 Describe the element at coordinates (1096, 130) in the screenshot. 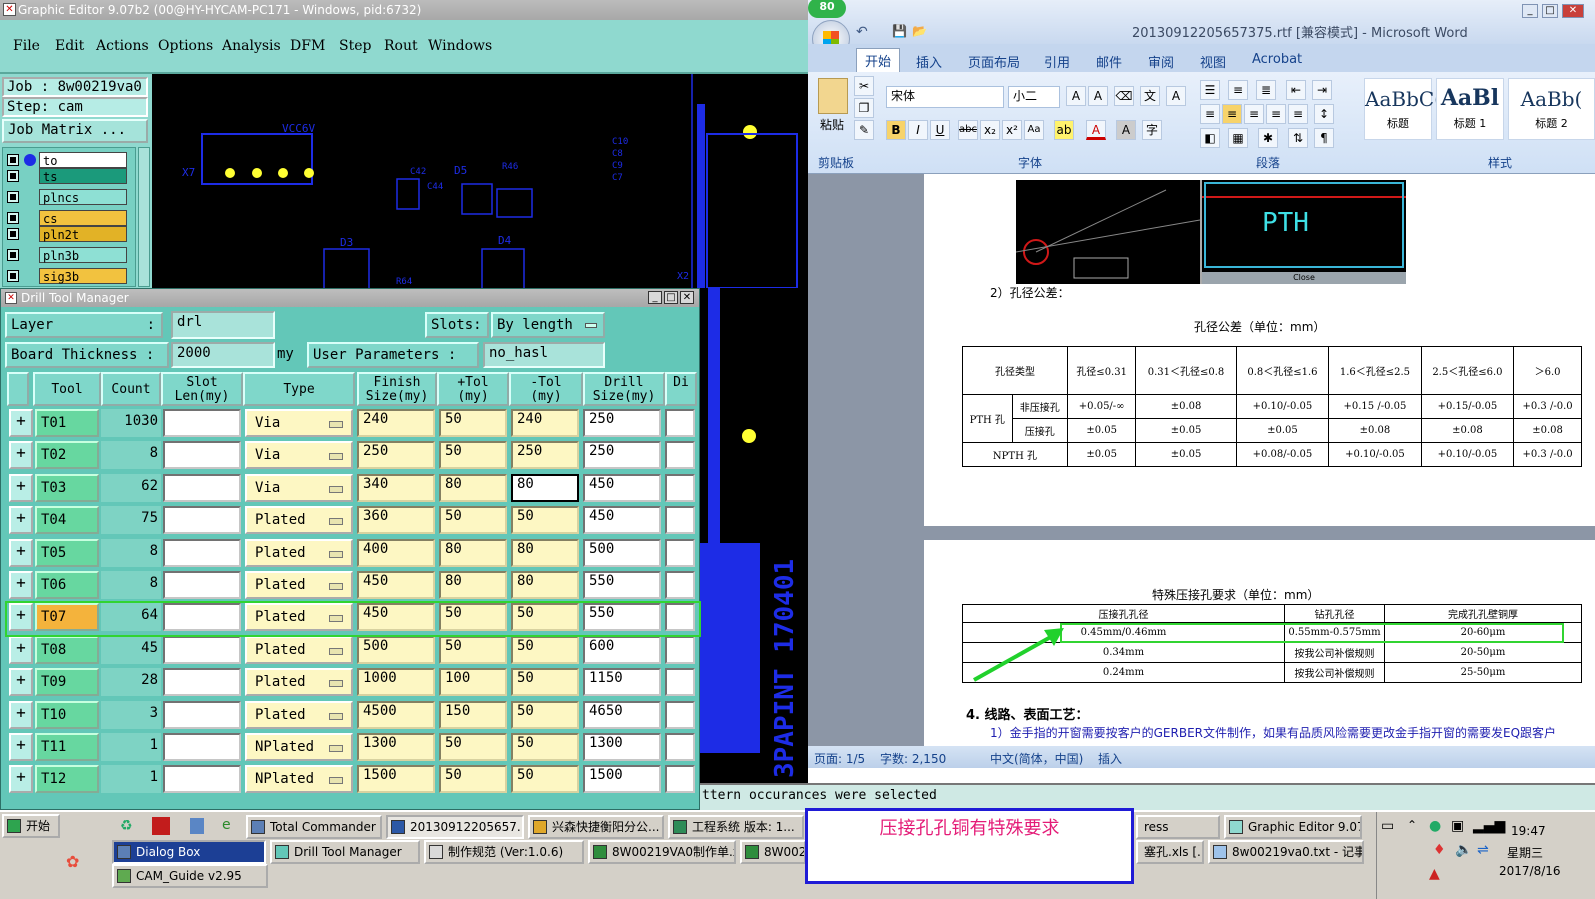

I see `font-color-icon: A` at that location.